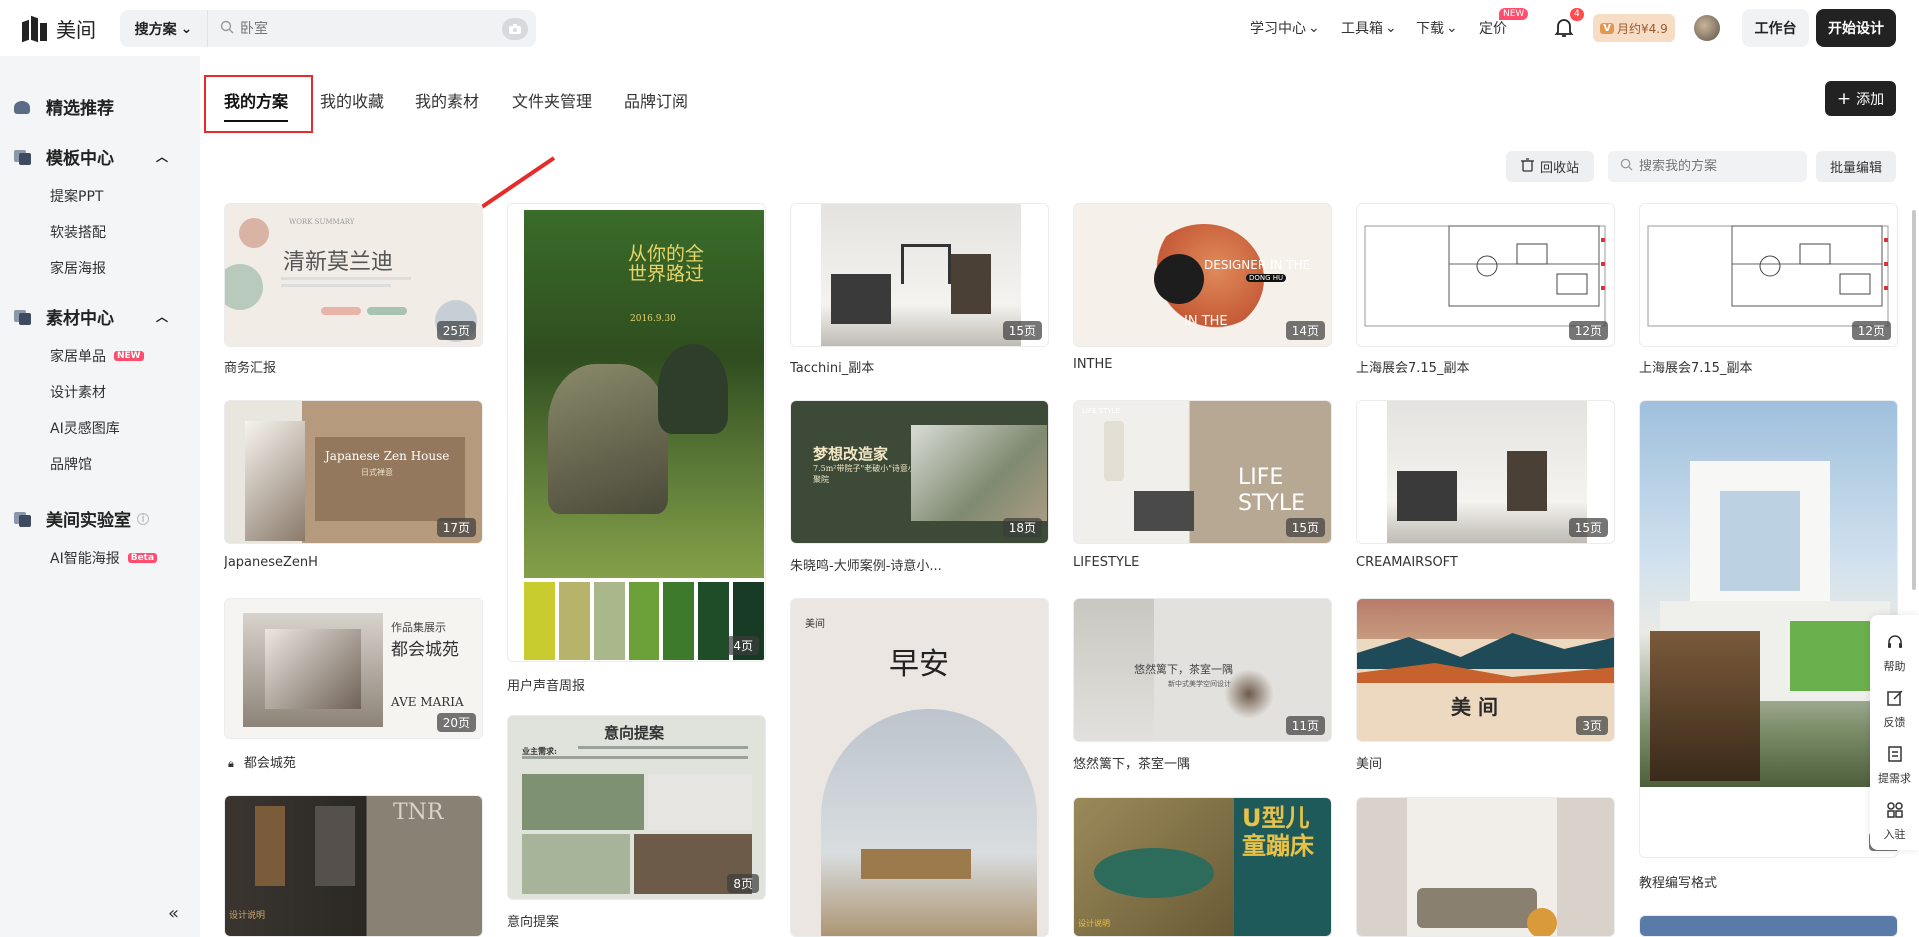  Describe the element at coordinates (1894, 700) in the screenshot. I see `edit-icon` at that location.